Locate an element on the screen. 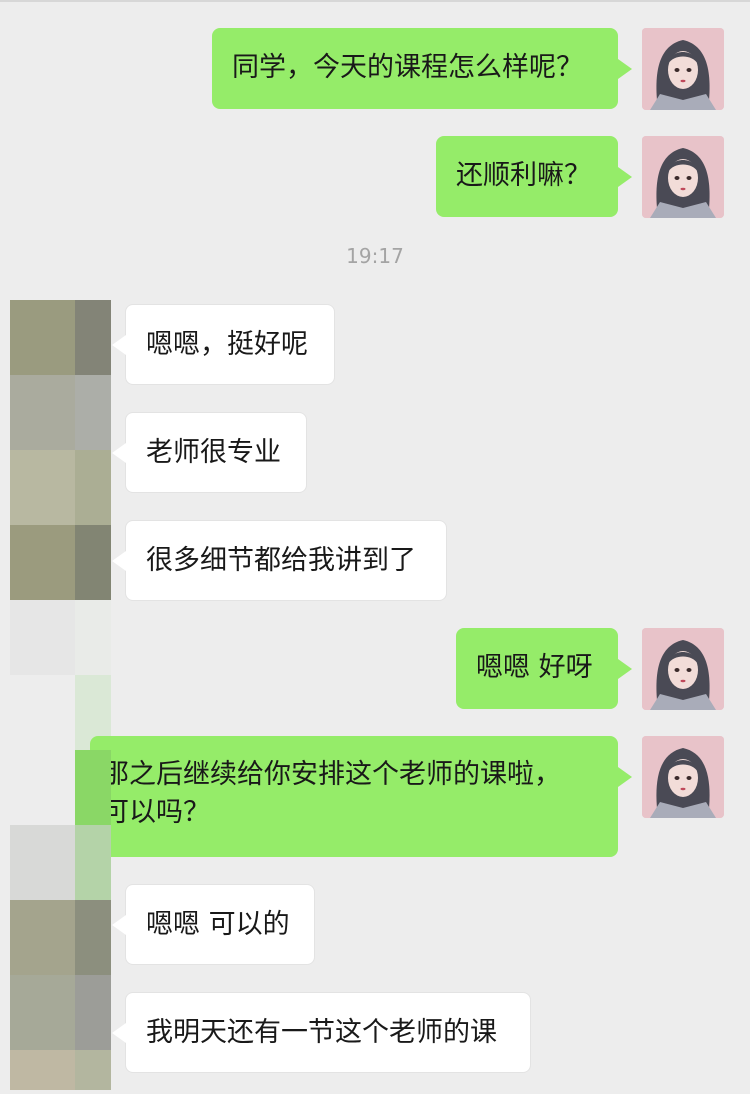  message-text: 我明天还有一节这个老师的课 is located at coordinates (321, 1032).